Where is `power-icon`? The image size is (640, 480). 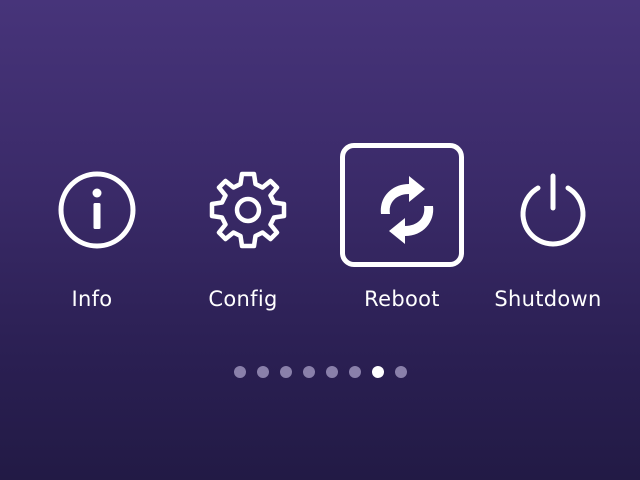
power-icon is located at coordinates (553, 210).